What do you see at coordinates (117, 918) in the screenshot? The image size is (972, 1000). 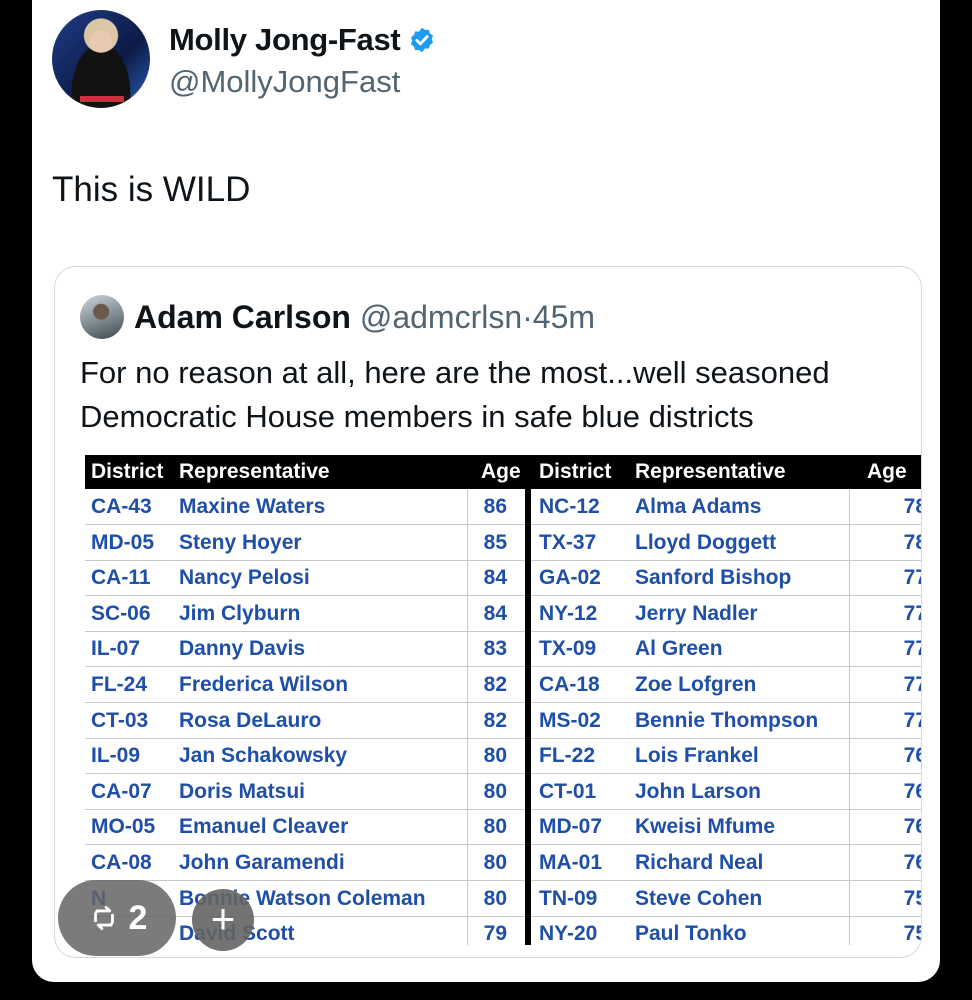 I see `repost-count-pill: 2` at bounding box center [117, 918].